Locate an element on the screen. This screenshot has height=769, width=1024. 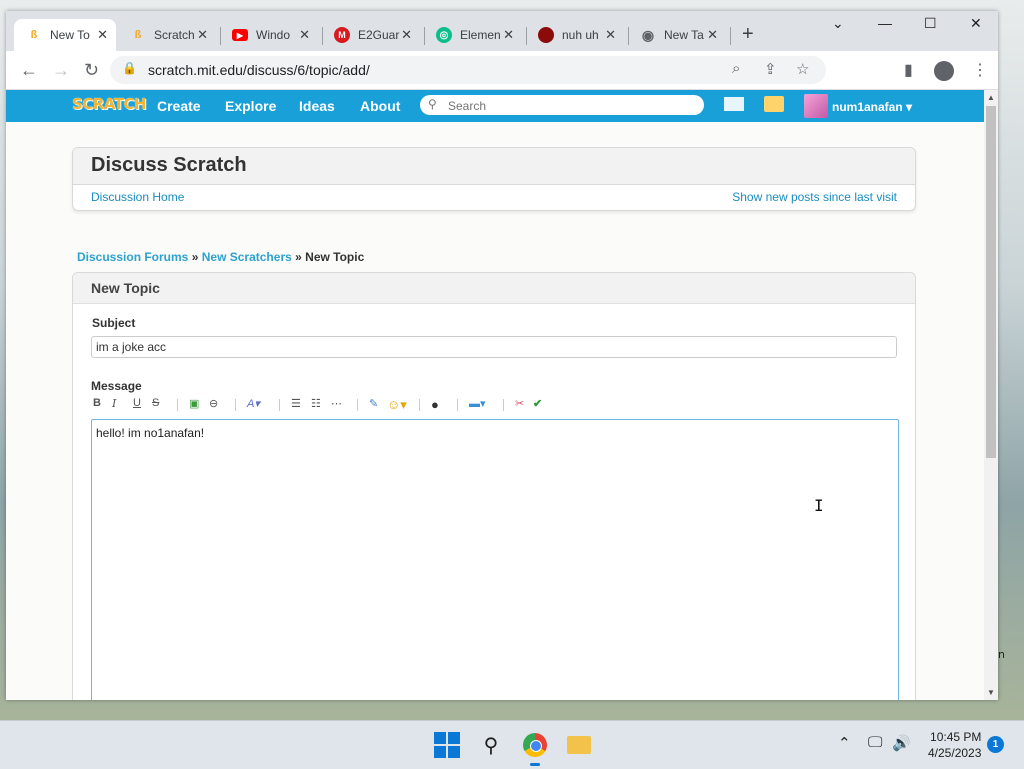
numbered-list-icon: ☷ is located at coordinates (316, 403).